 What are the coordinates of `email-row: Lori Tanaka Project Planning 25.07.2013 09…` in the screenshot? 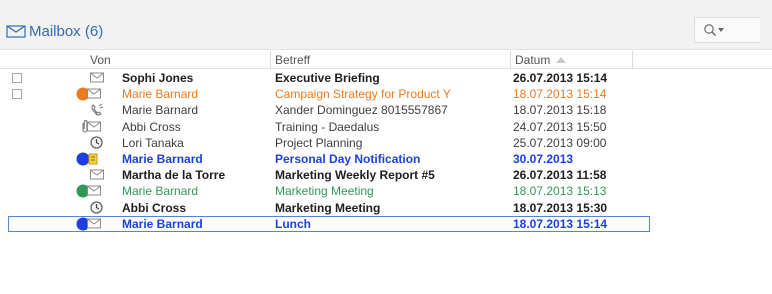 It's located at (386, 143).